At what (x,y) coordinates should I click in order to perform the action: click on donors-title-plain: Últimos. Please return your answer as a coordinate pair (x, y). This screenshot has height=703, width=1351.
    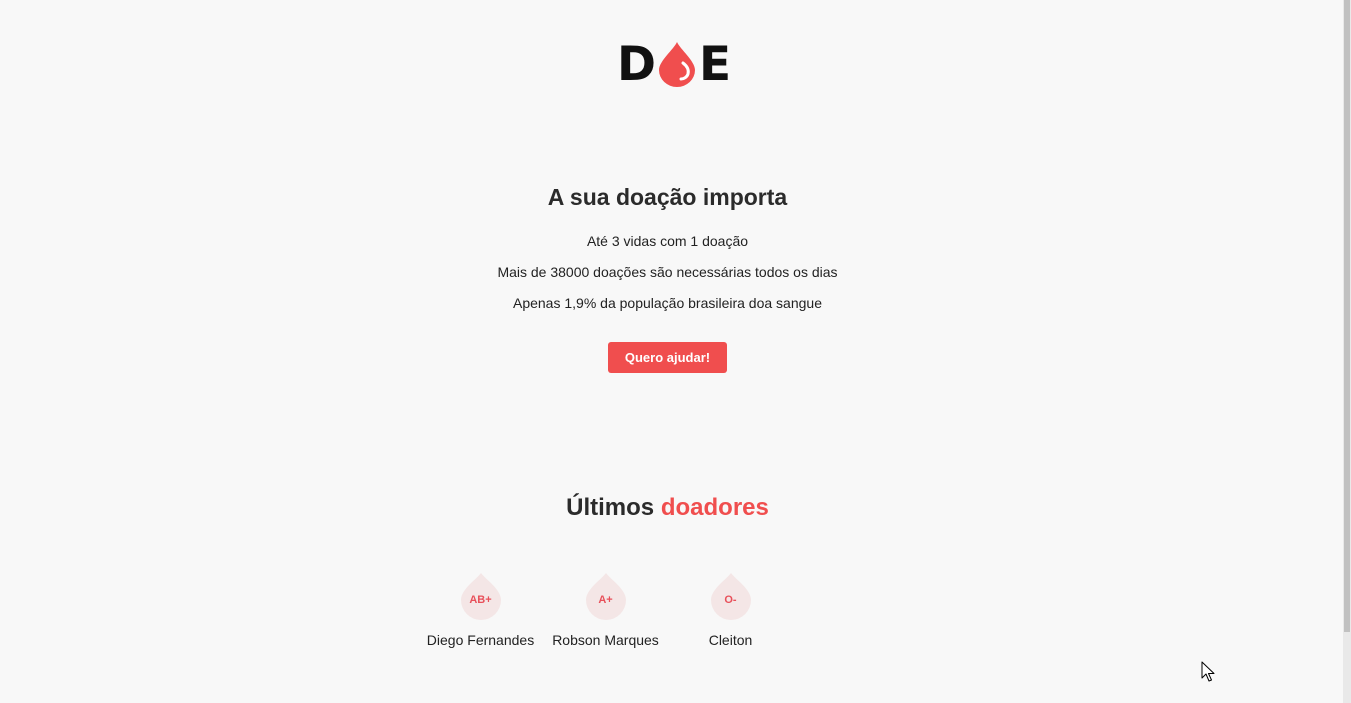
    Looking at the image, I should click on (610, 507).